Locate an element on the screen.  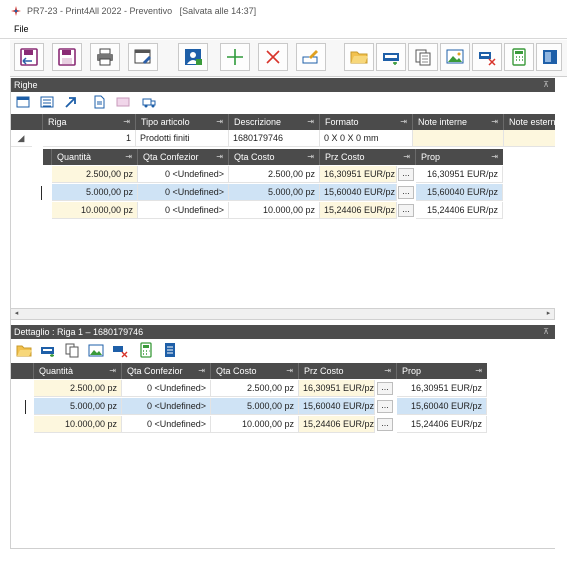
import-card-button is located at coordinates (391, 57).